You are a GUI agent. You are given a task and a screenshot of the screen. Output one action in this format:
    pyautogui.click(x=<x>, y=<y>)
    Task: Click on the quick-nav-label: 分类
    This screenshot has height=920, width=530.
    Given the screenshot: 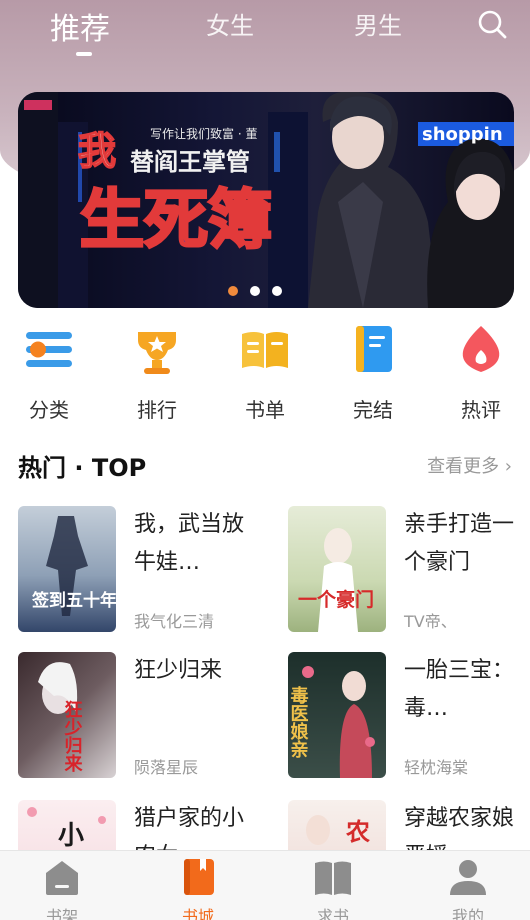 What is the action you would take?
    pyautogui.click(x=49, y=410)
    